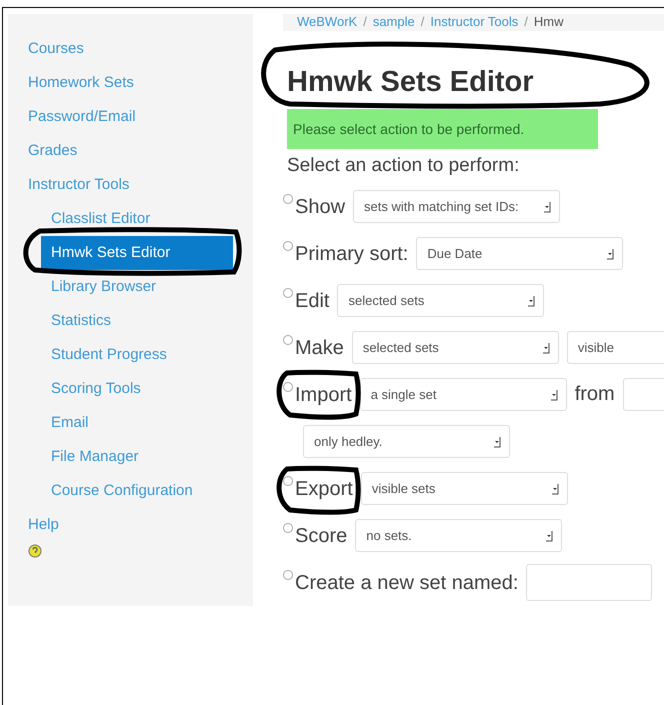  What do you see at coordinates (65, 321) in the screenshot?
I see `sidebar-link: Statistics` at bounding box center [65, 321].